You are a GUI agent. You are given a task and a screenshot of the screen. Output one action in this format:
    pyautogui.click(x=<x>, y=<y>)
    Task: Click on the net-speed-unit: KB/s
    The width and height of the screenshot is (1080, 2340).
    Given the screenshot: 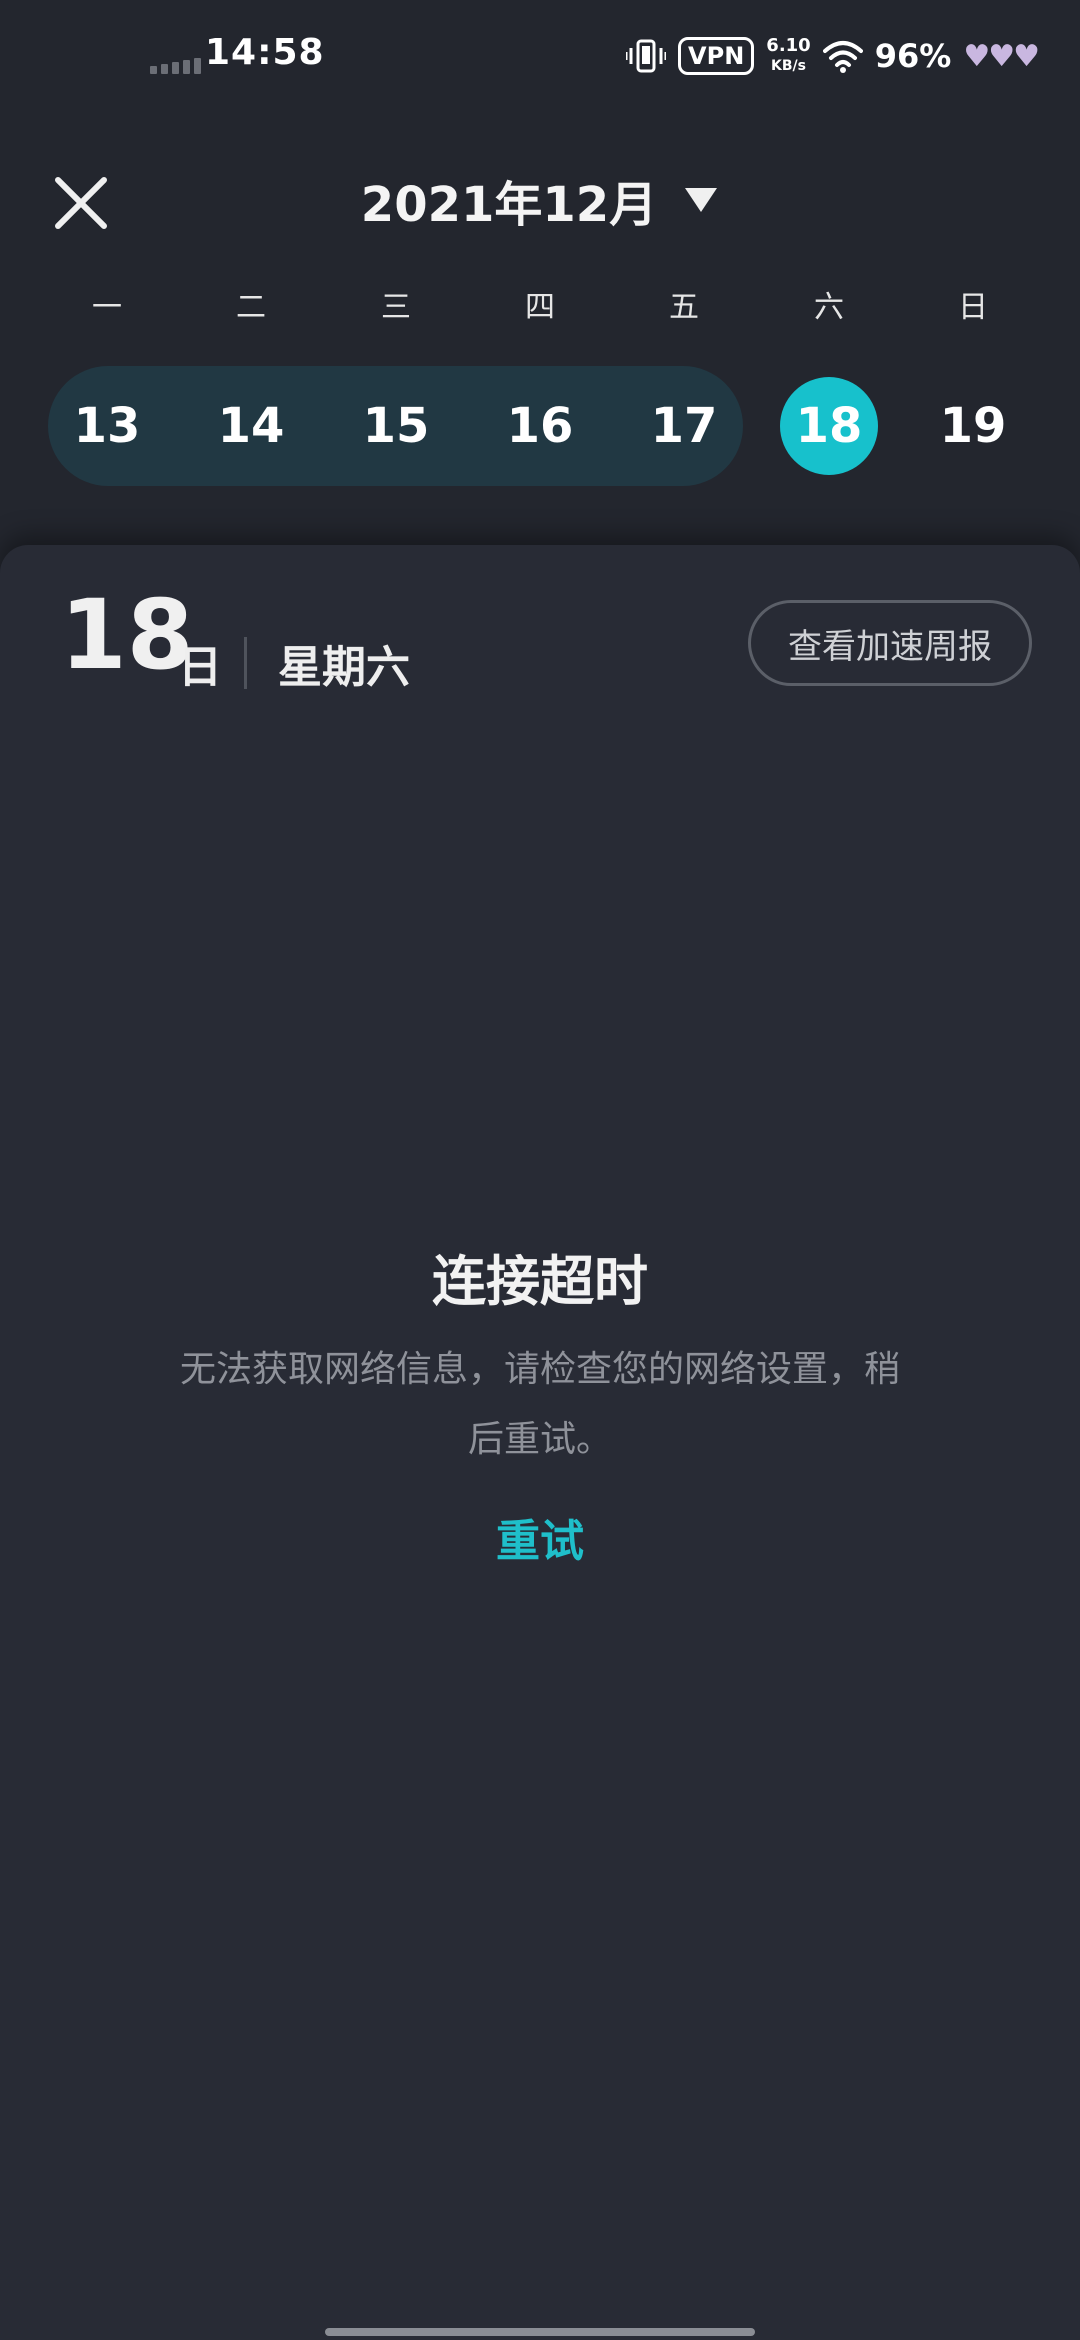 What is the action you would take?
    pyautogui.click(x=788, y=66)
    